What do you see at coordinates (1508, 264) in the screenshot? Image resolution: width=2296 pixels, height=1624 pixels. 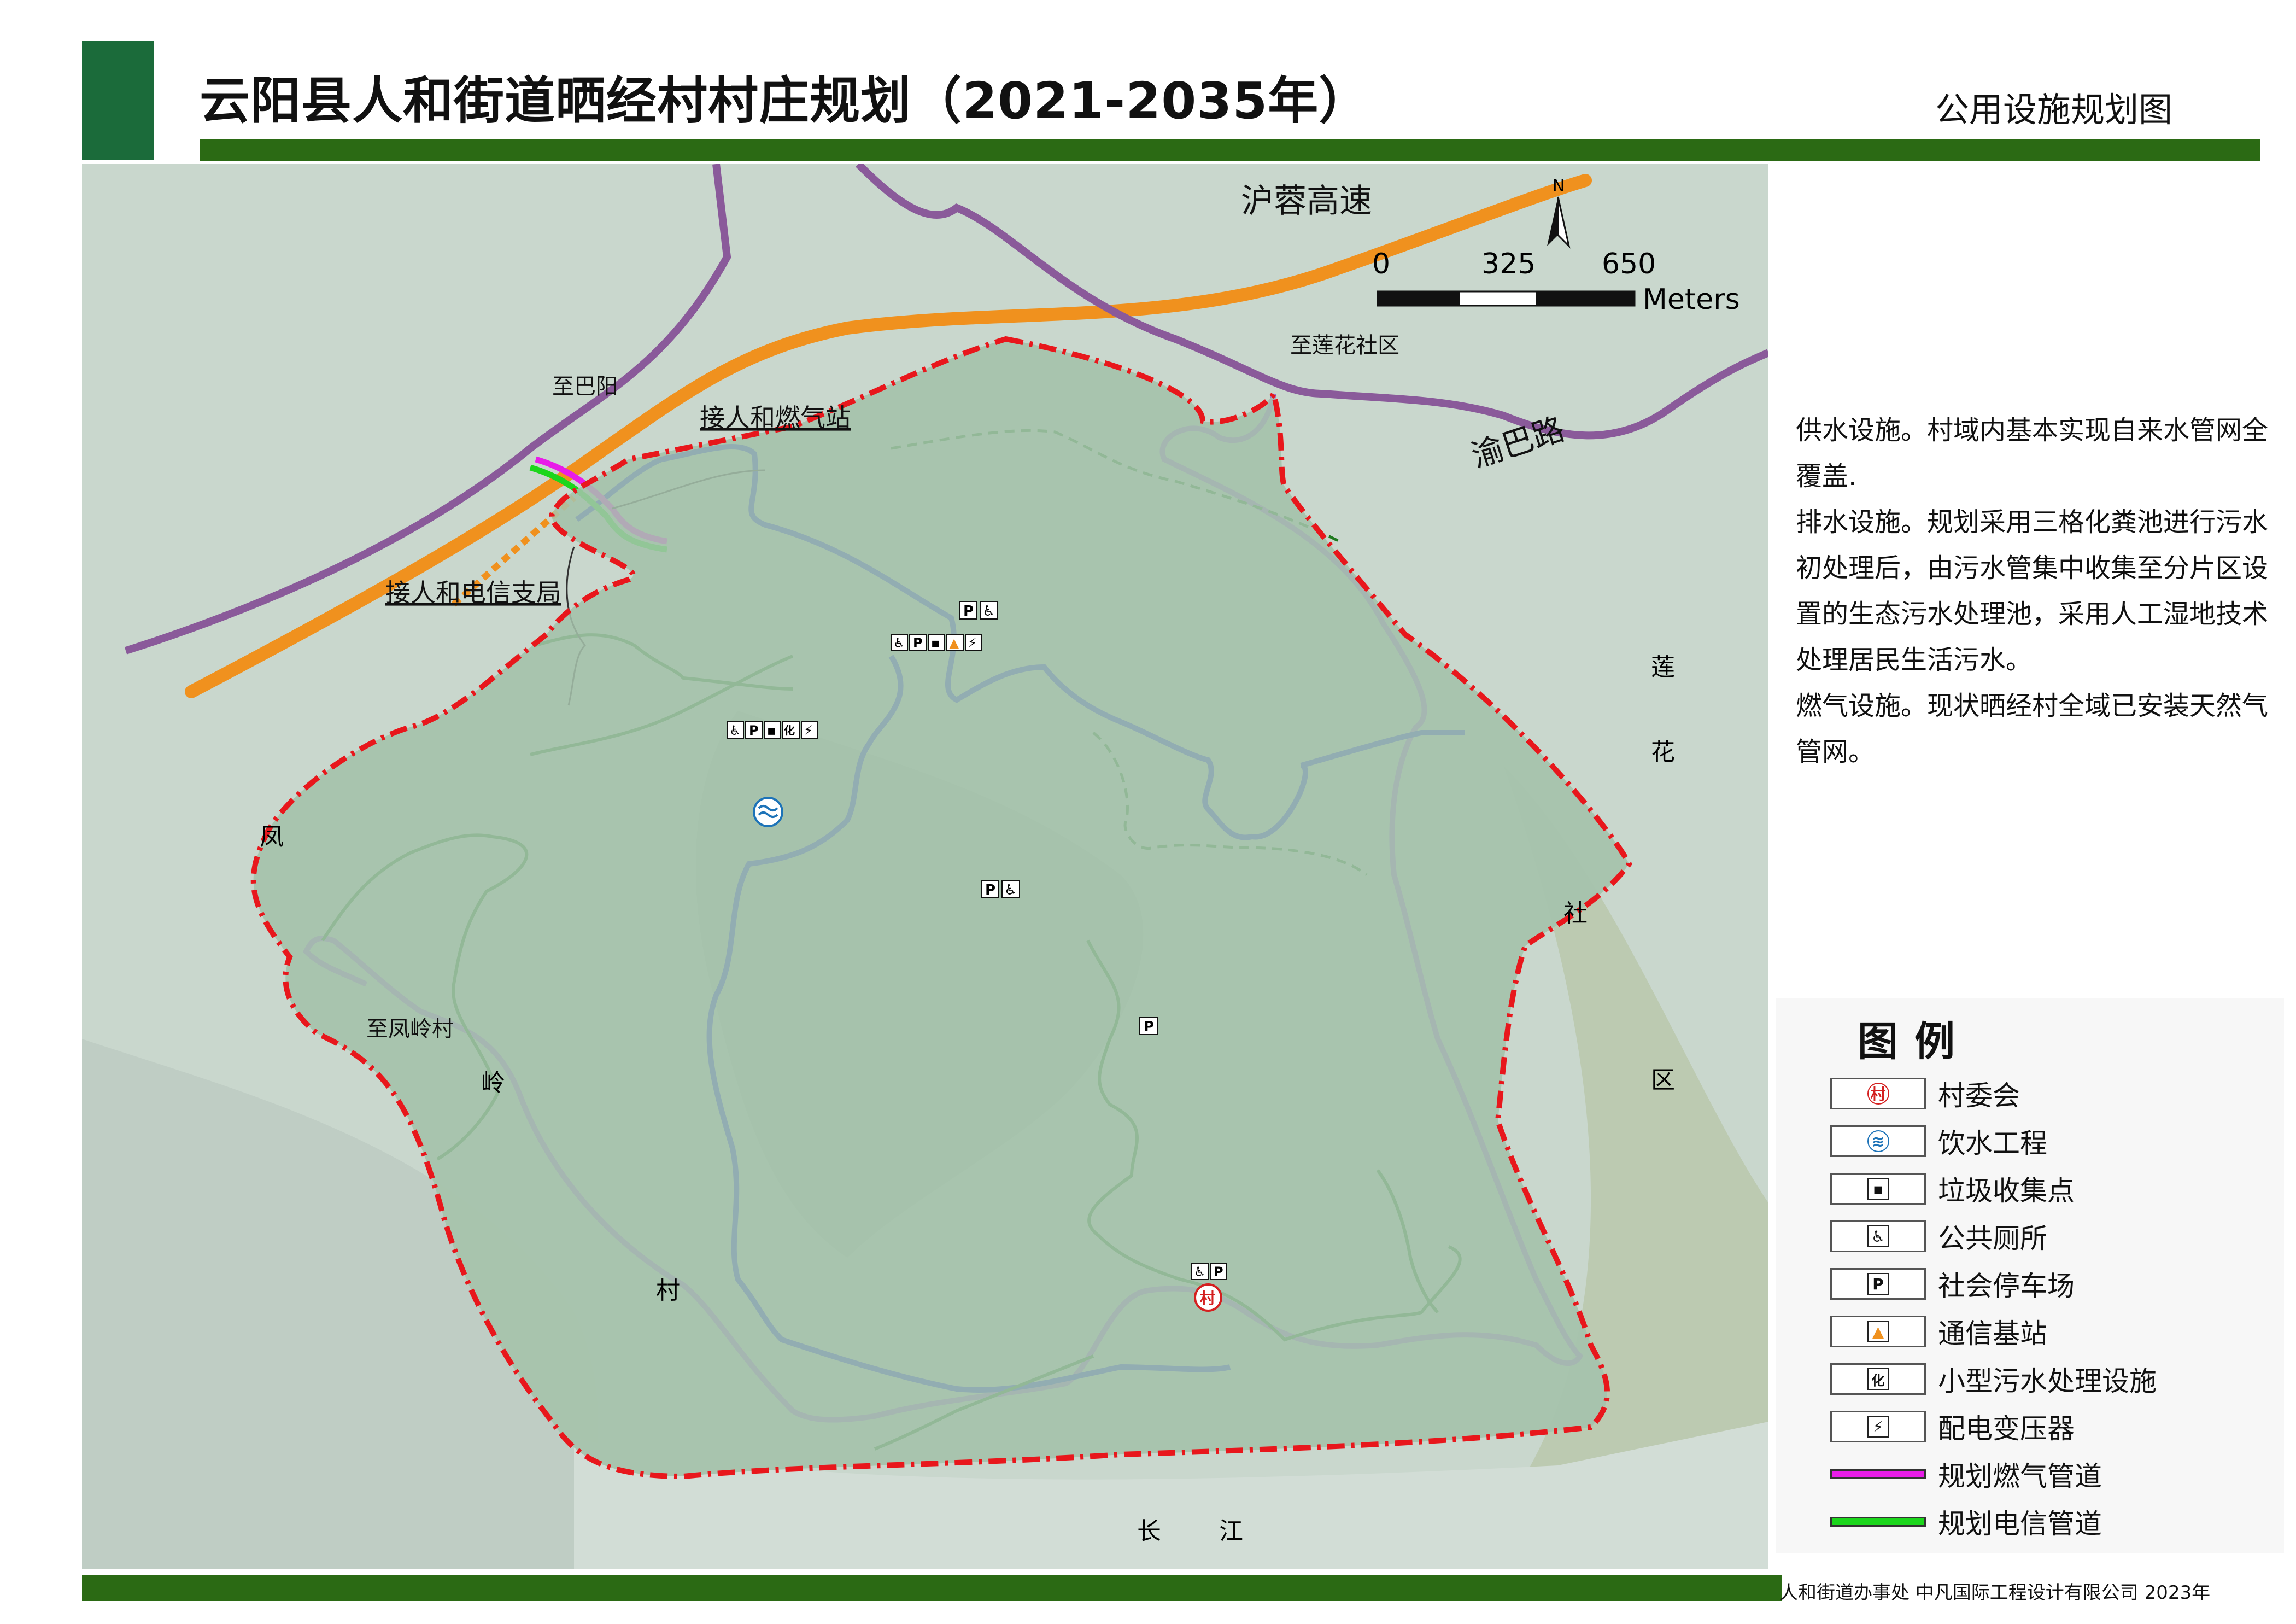 I see `scale-tick-325: 325` at bounding box center [1508, 264].